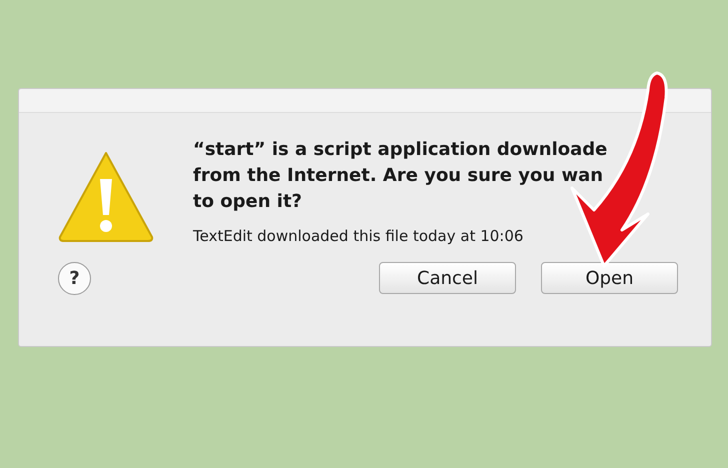 Image resolution: width=728 pixels, height=468 pixels. Describe the element at coordinates (609, 278) in the screenshot. I see `dialog-button: Open` at that location.